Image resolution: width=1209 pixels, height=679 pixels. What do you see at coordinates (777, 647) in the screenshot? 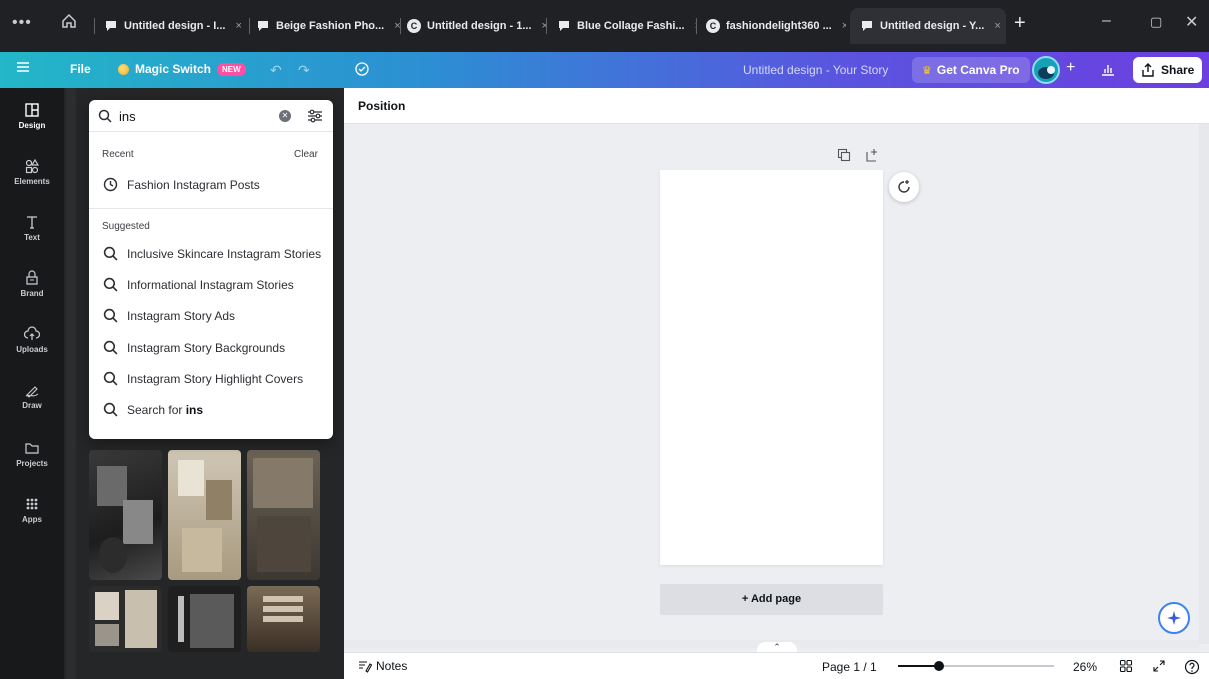
I see `chevron-up-icon: ⌃` at bounding box center [777, 647].